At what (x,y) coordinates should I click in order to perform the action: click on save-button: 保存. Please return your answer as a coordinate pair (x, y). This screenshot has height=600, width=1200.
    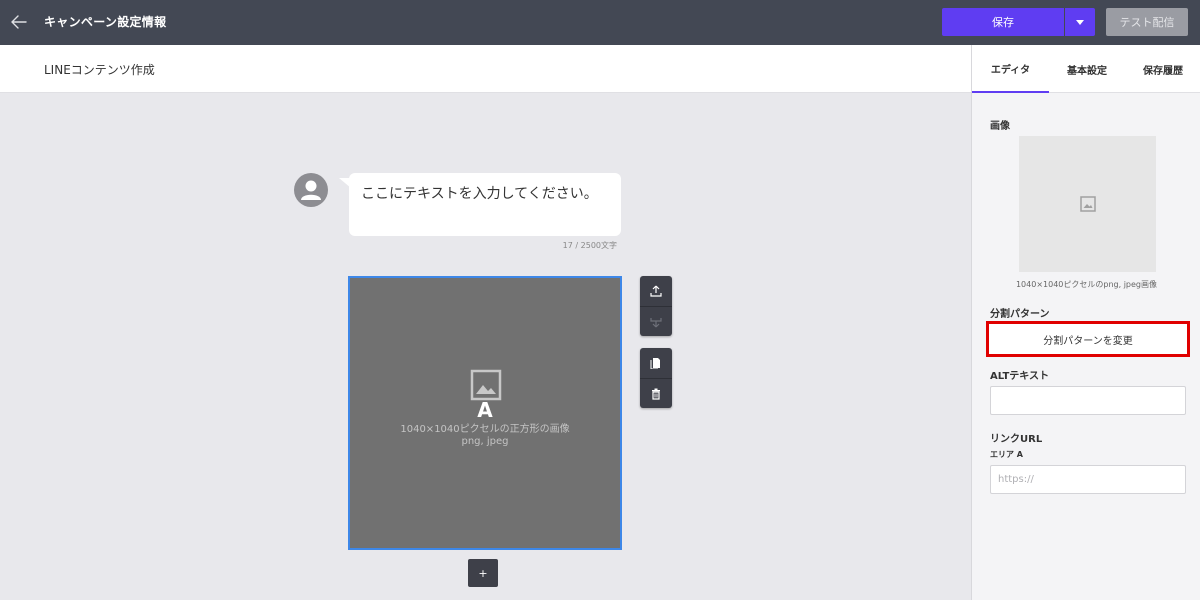
    Looking at the image, I should click on (1003, 22).